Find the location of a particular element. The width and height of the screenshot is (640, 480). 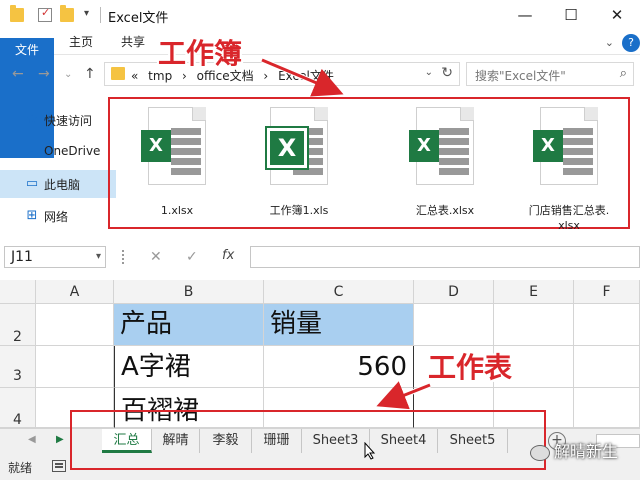

minimize-button: — is located at coordinates (525, 15).